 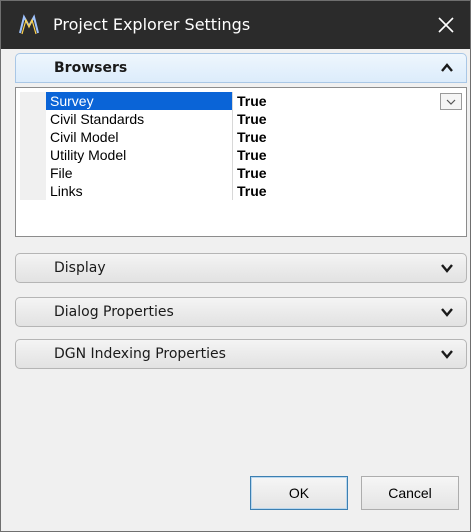 I want to click on grid-row-utility-model: Utility Model True, so click(x=241, y=155).